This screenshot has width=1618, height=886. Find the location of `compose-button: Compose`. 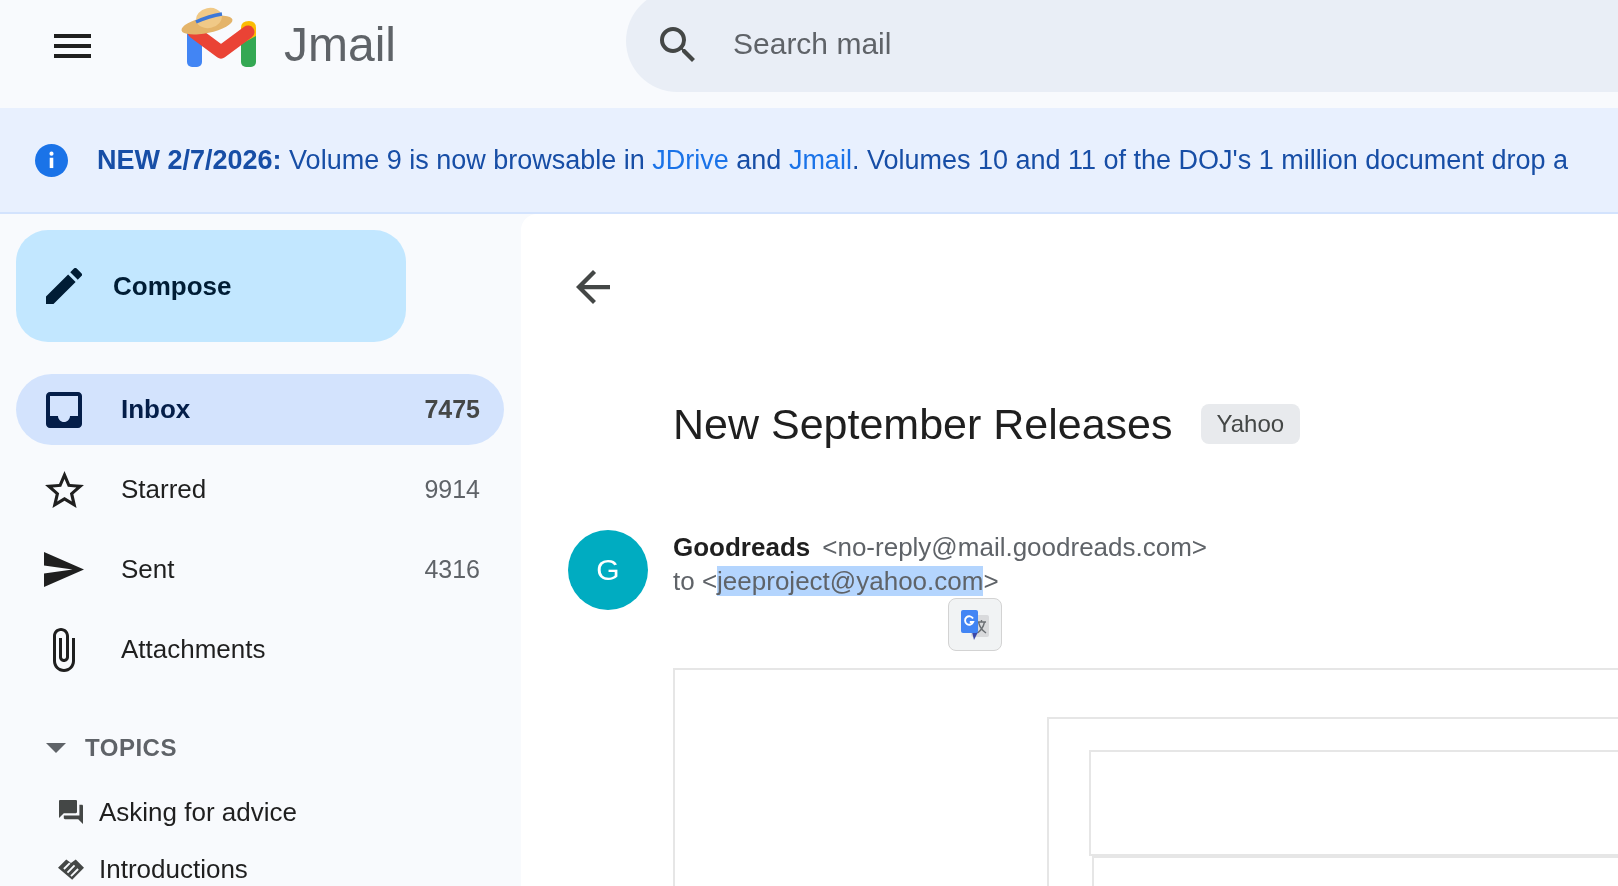

compose-button: Compose is located at coordinates (211, 286).